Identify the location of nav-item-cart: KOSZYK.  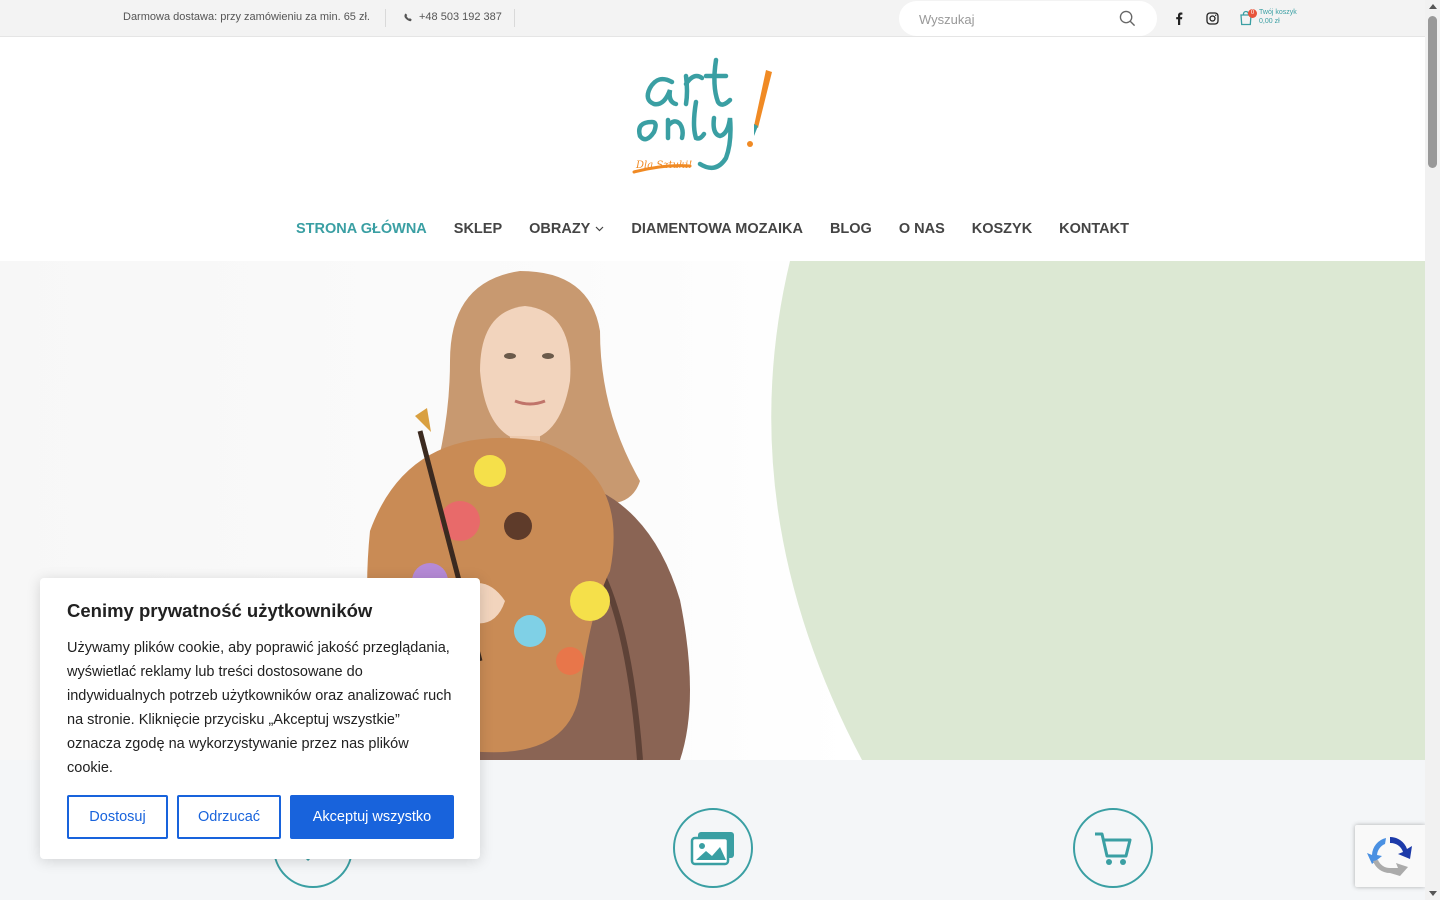
(1002, 229).